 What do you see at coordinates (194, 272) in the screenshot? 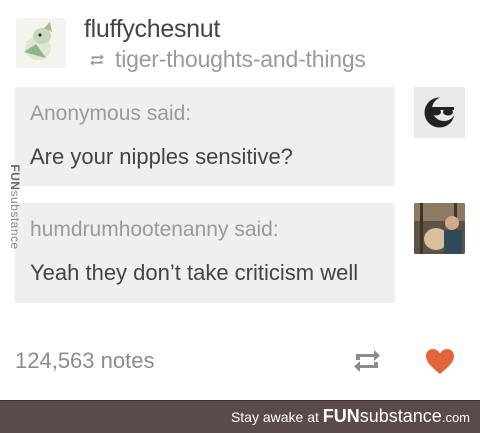
I see `reply-text: Yeah they don’t take criticism well` at bounding box center [194, 272].